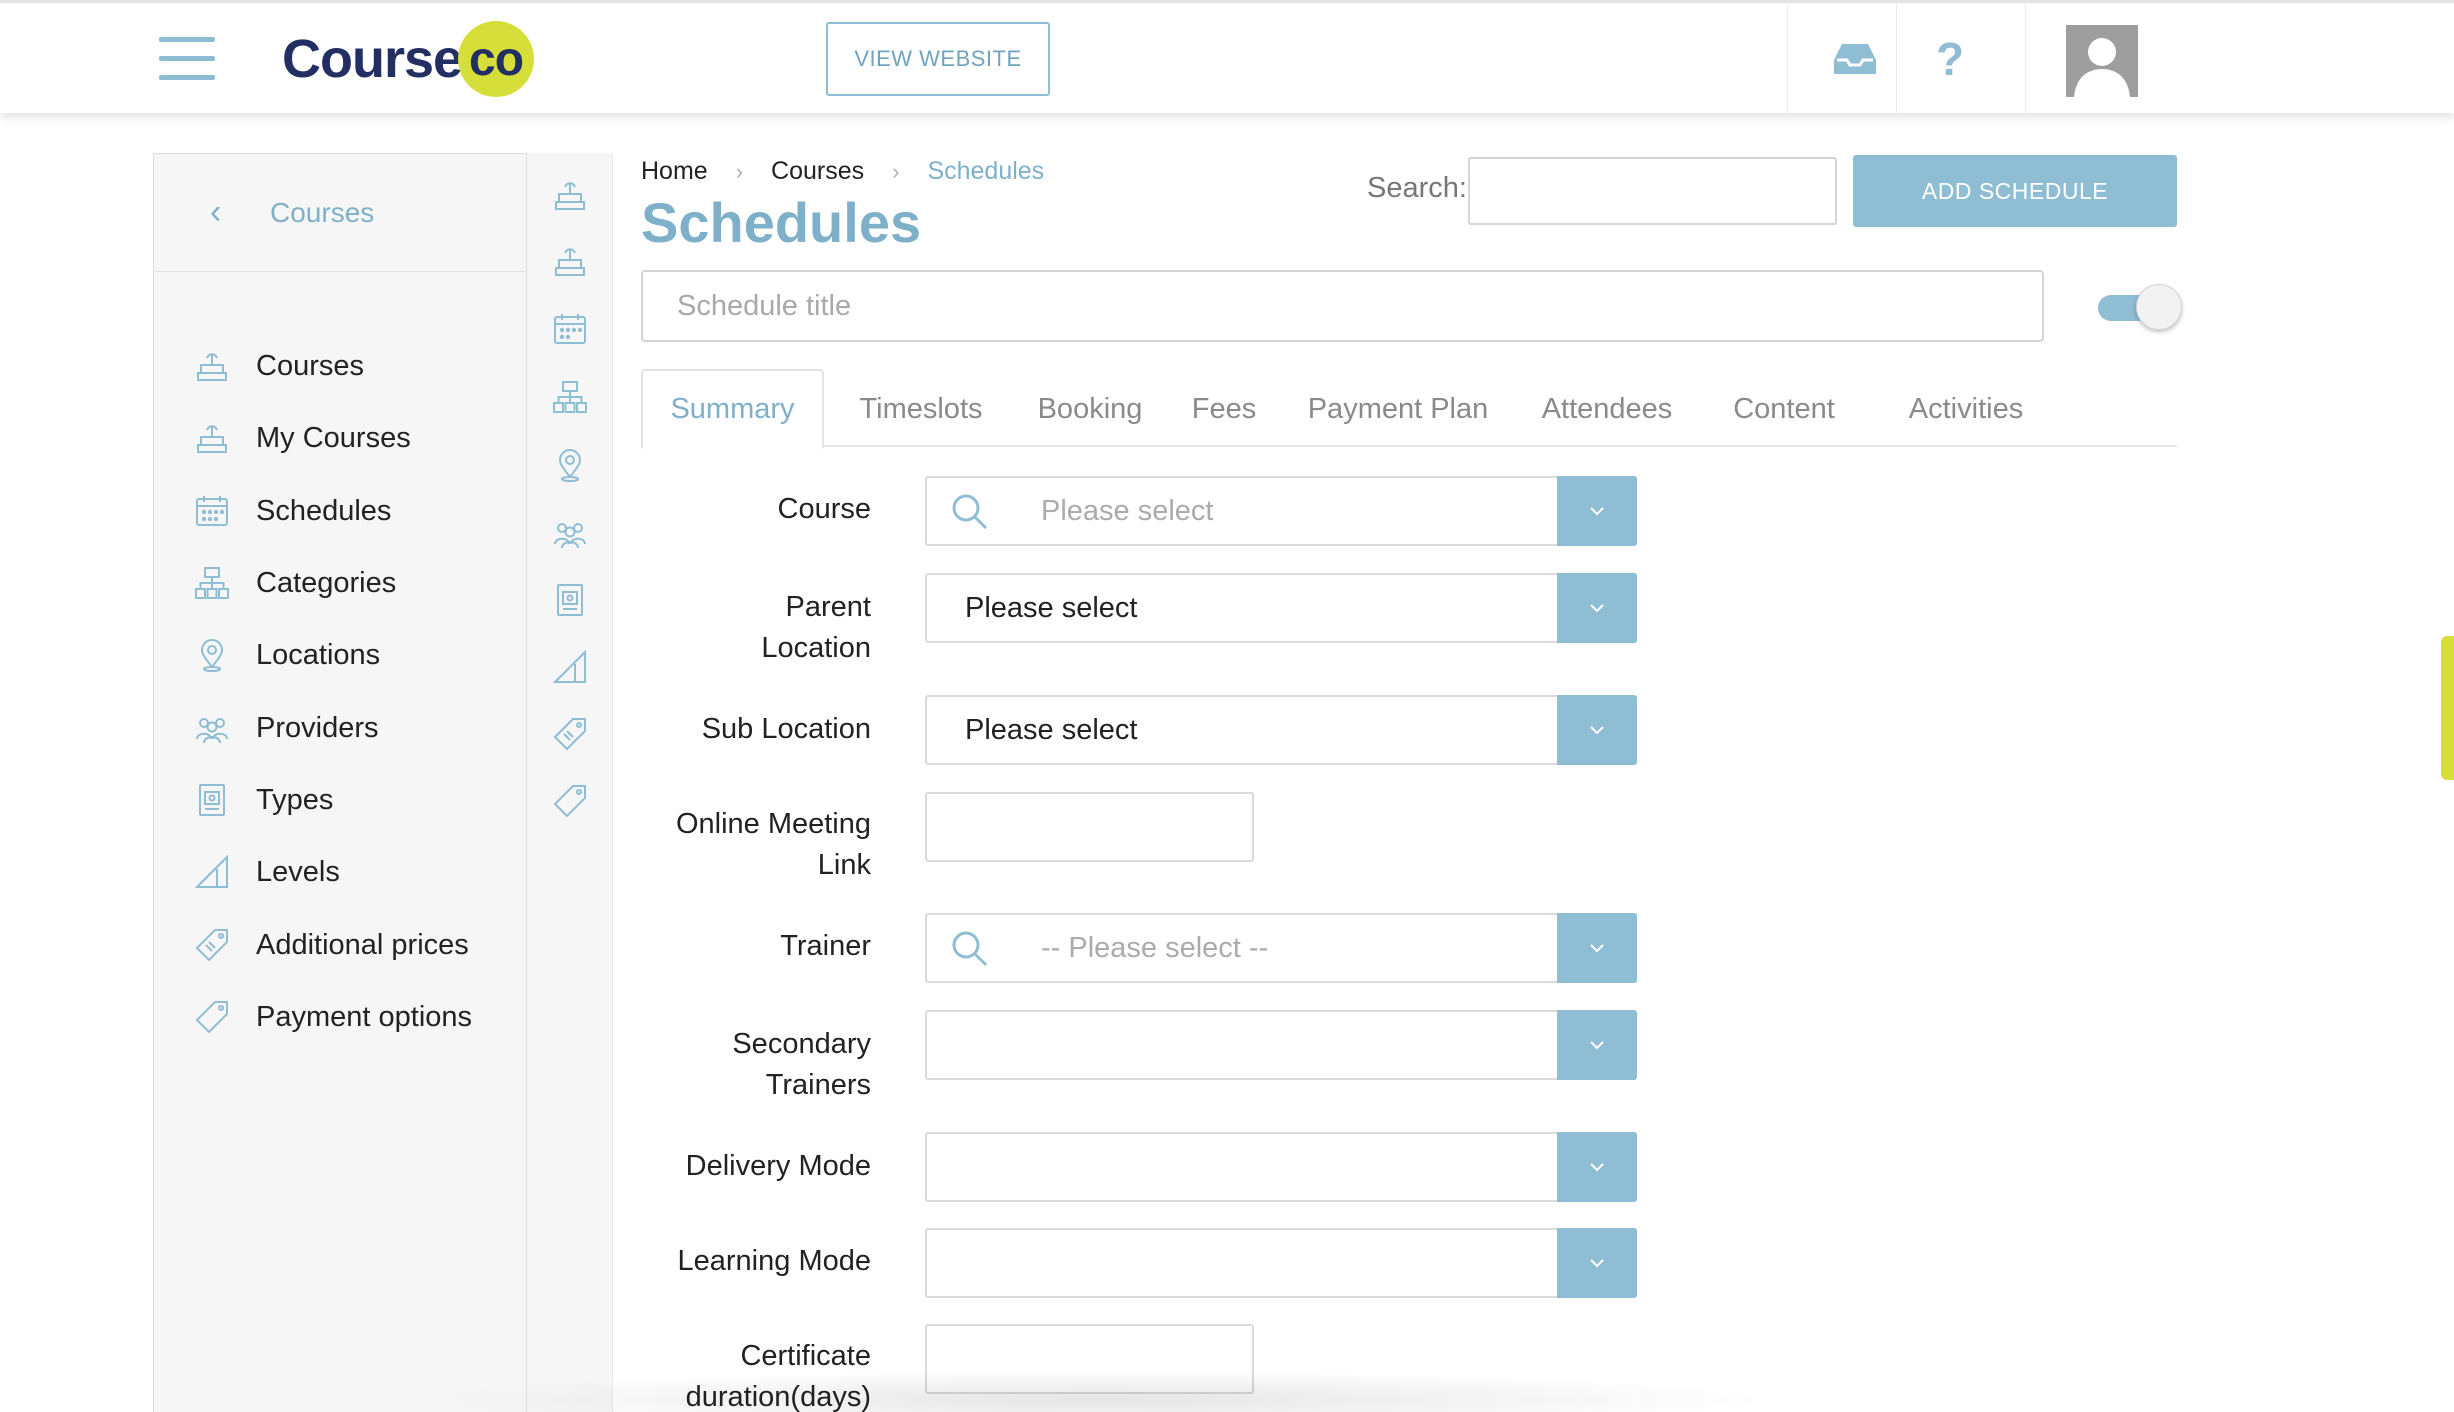 The image size is (2454, 1412). What do you see at coordinates (340, 872) in the screenshot?
I see `sidebar-item-levels: Levels` at bounding box center [340, 872].